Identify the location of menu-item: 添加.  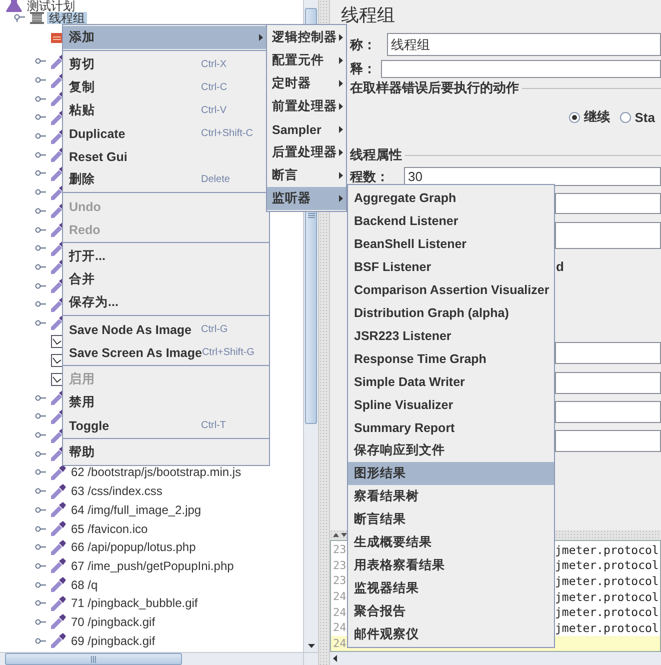
(166, 37).